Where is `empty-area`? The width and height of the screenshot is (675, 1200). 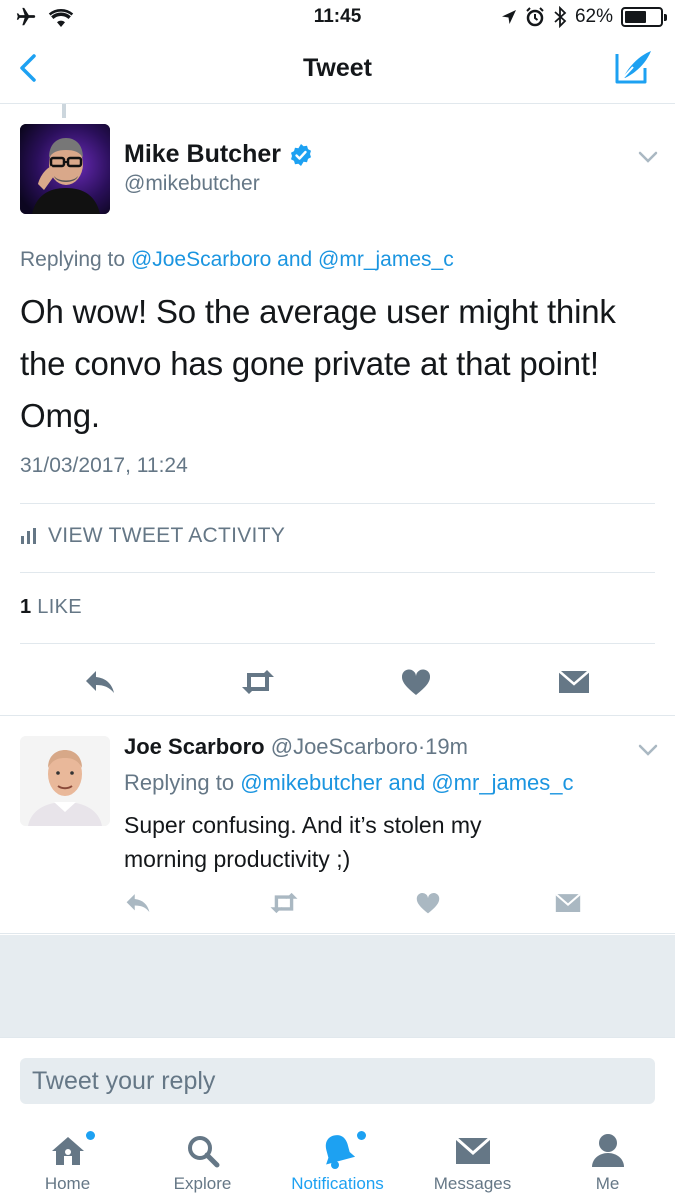 empty-area is located at coordinates (337, 986).